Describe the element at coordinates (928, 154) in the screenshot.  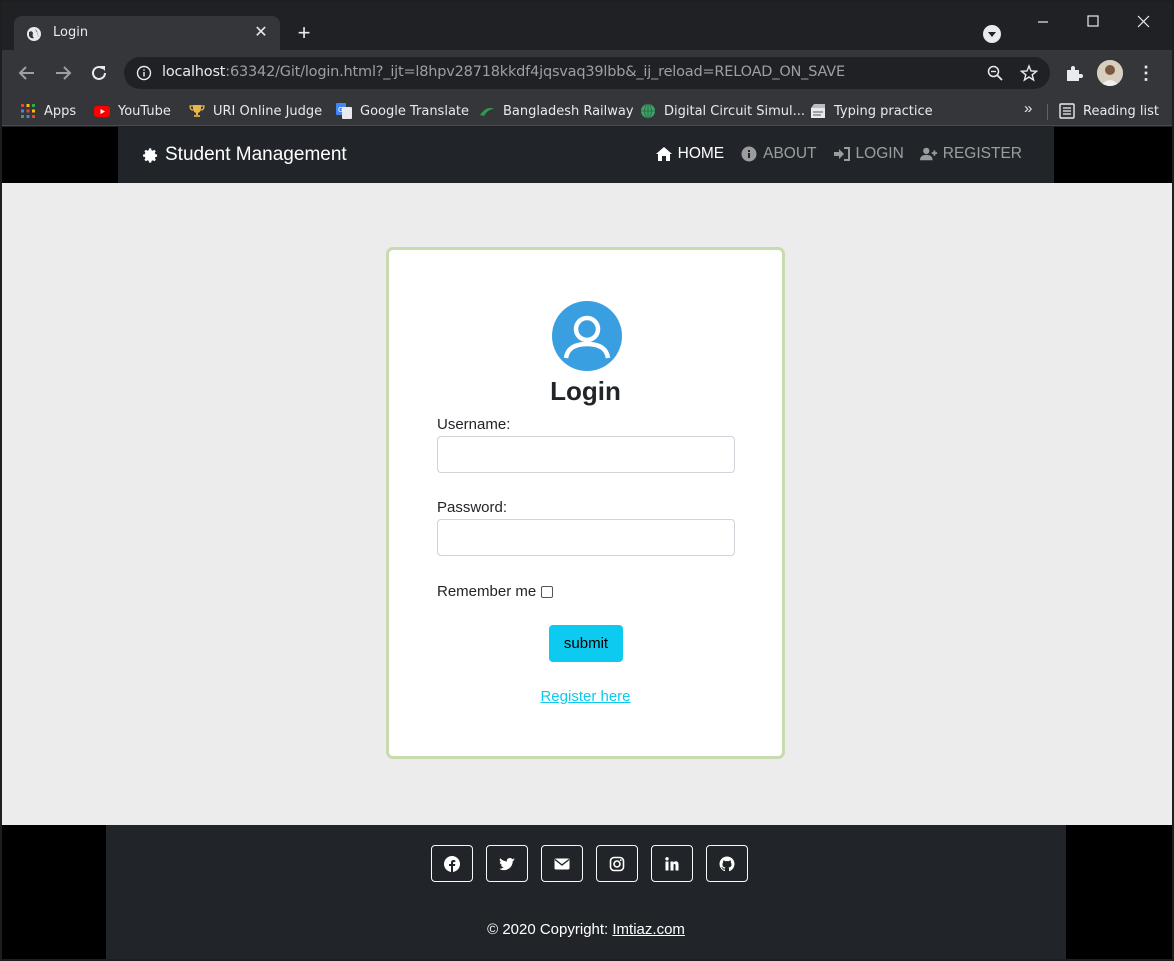
I see `user-plus-icon` at that location.